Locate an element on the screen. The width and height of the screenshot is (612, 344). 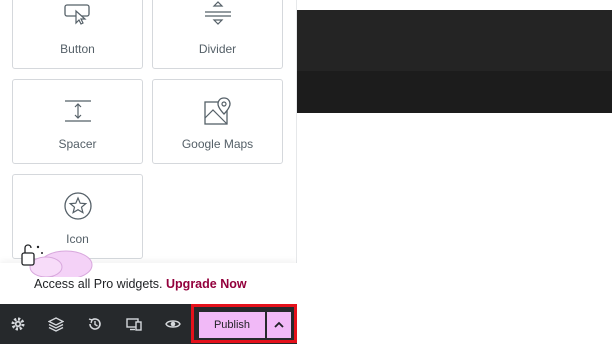
widget-spacer: Spacer is located at coordinates (77, 121).